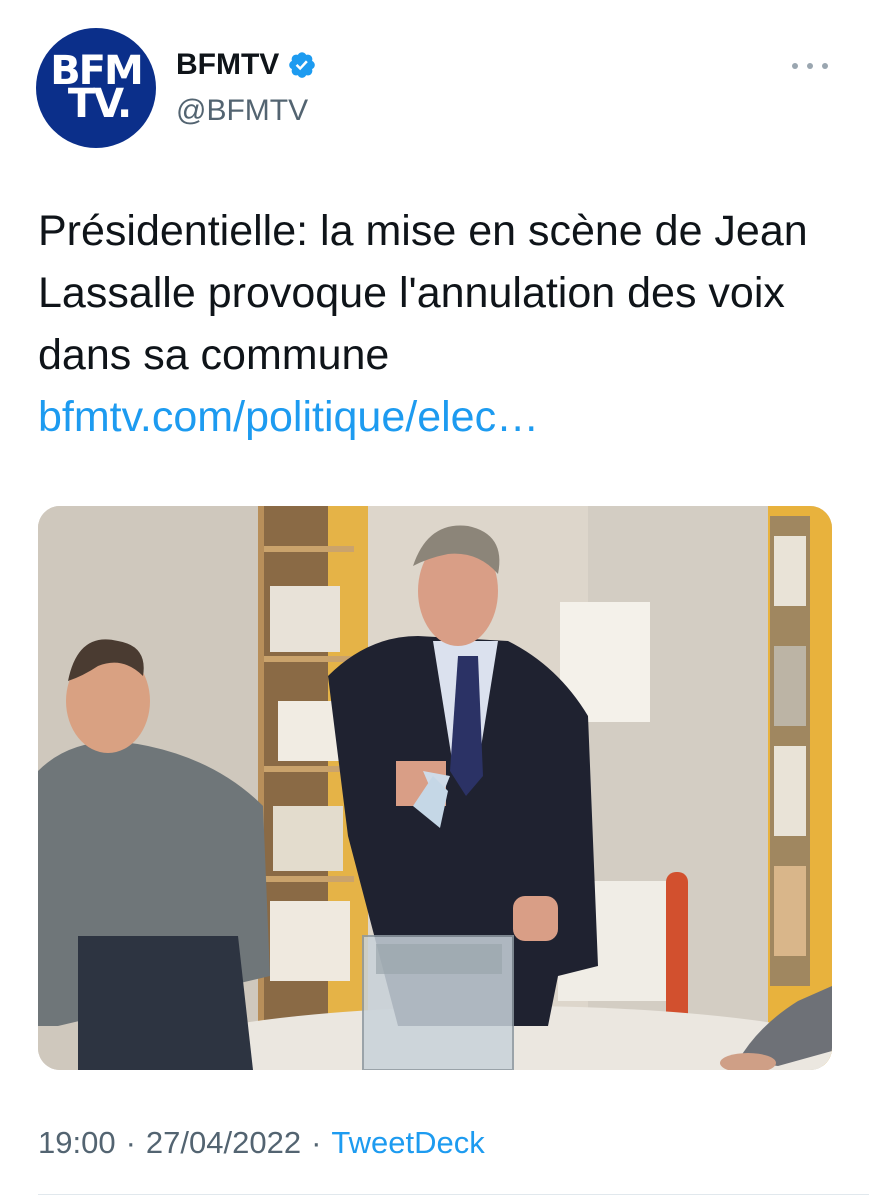  I want to click on avatar: BFM TV., so click(96, 88).